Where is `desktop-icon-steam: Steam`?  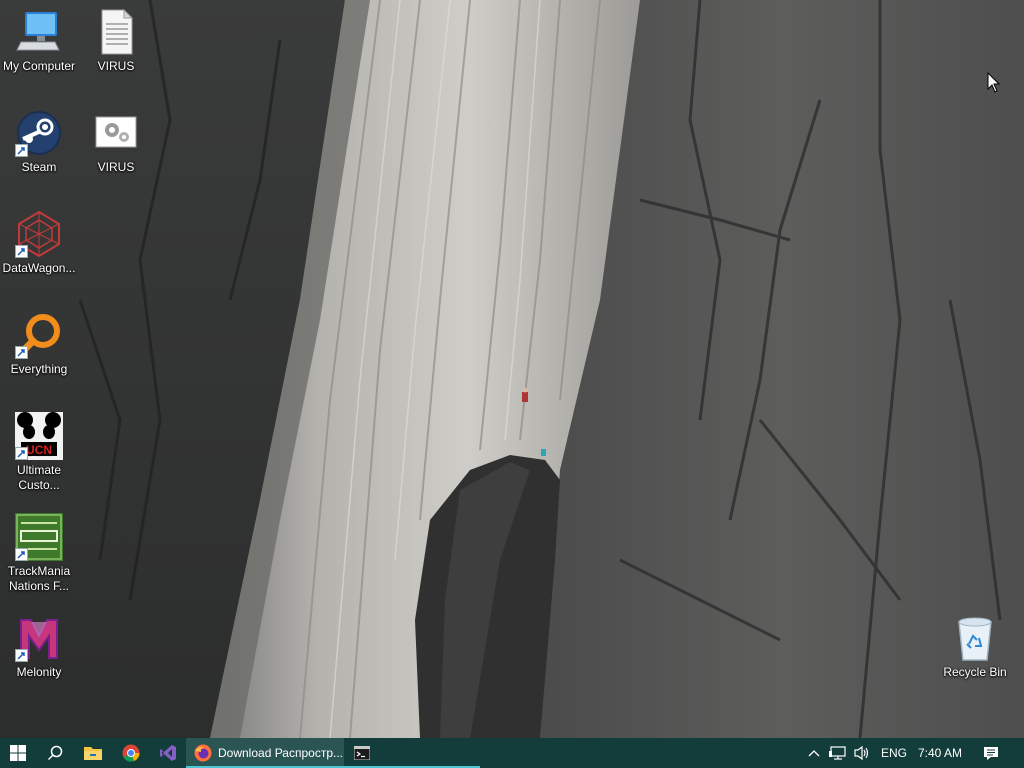
desktop-icon-steam: Steam is located at coordinates (39, 142).